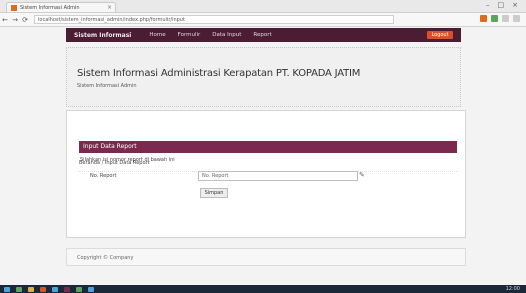  What do you see at coordinates (189, 35) in the screenshot?
I see `nav-link-formulir: Formulir` at bounding box center [189, 35].